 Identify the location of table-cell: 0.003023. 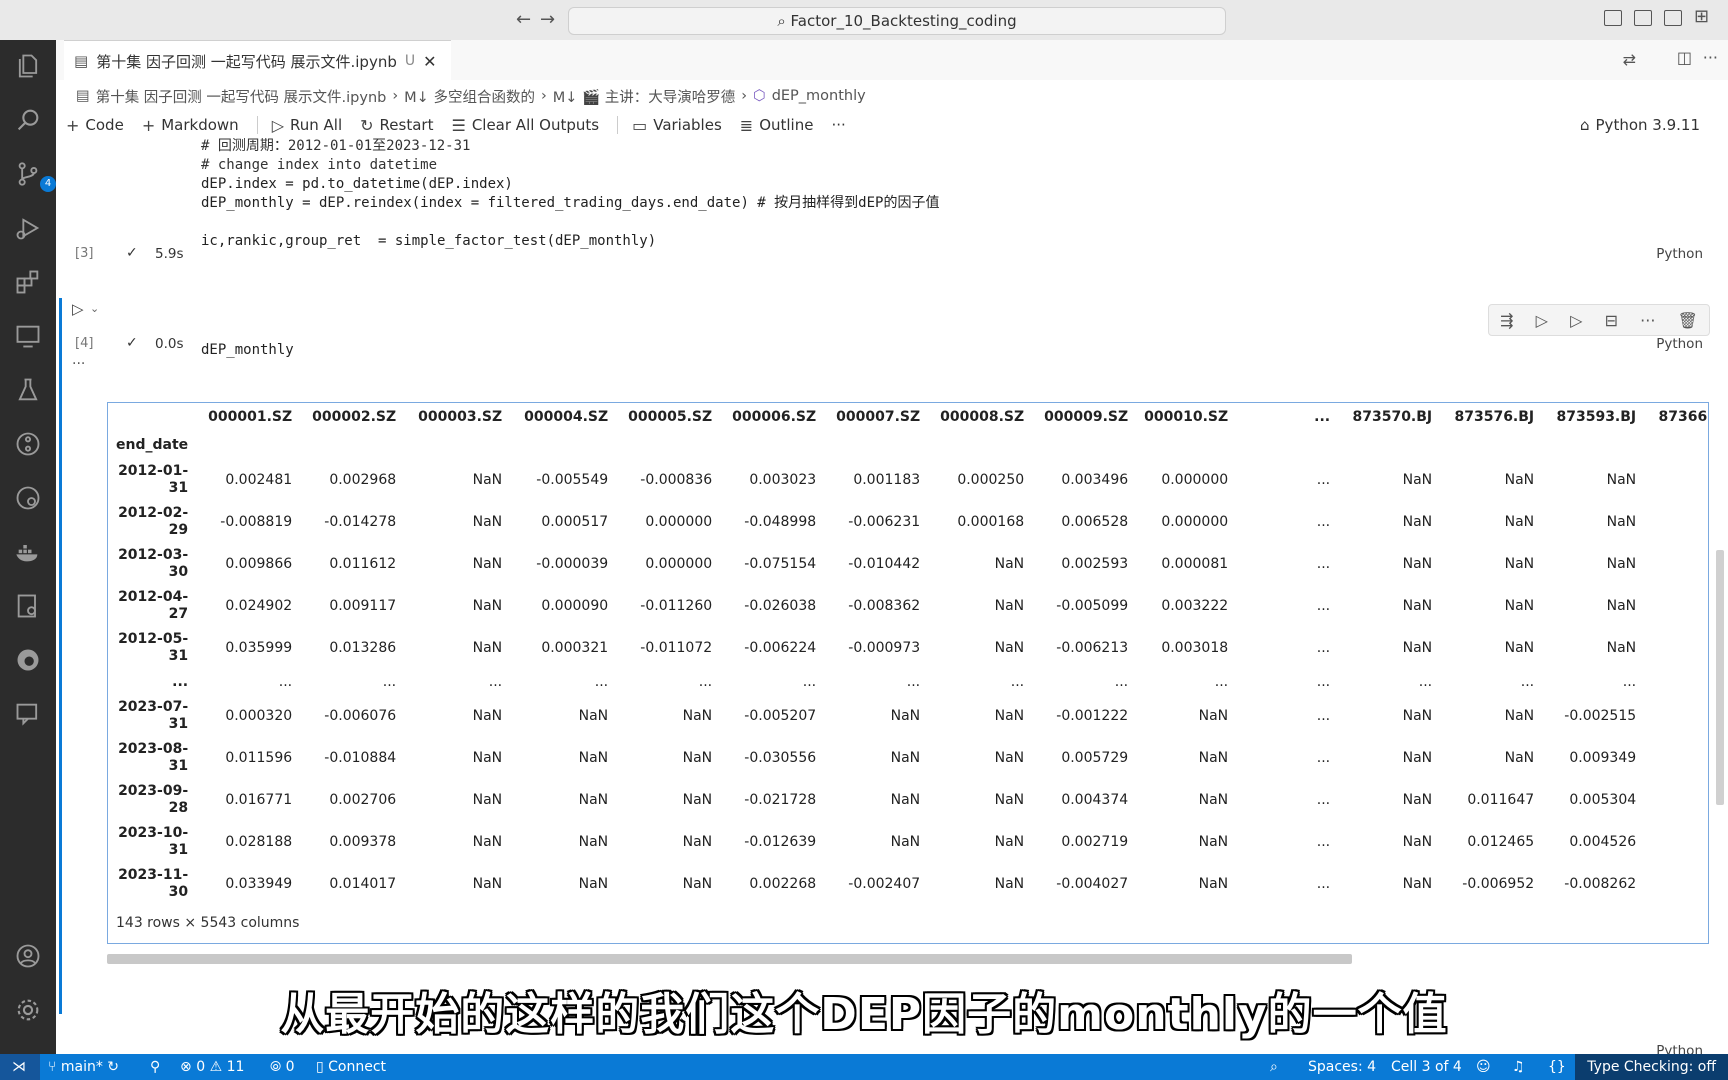
(783, 480).